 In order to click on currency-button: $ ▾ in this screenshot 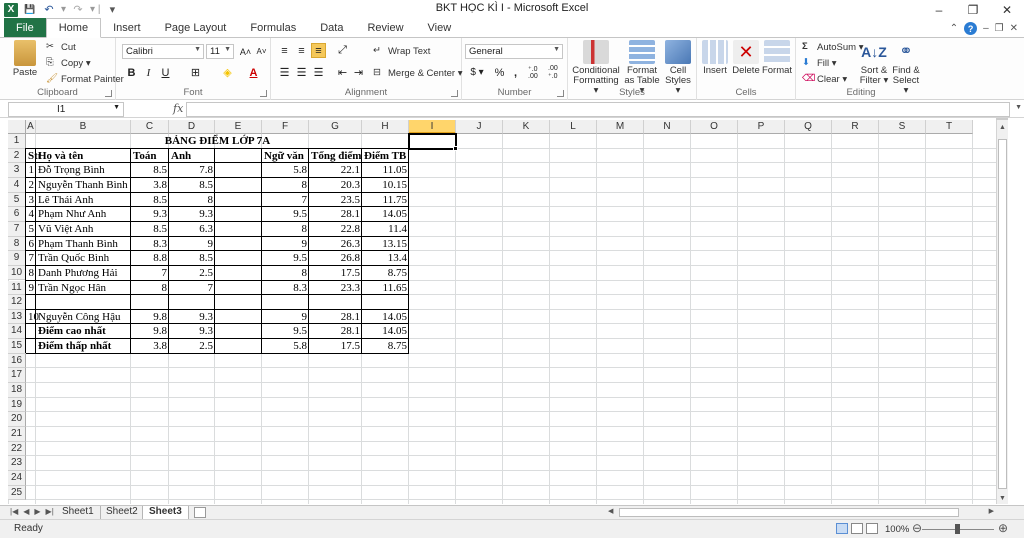, I will do `click(477, 72)`.